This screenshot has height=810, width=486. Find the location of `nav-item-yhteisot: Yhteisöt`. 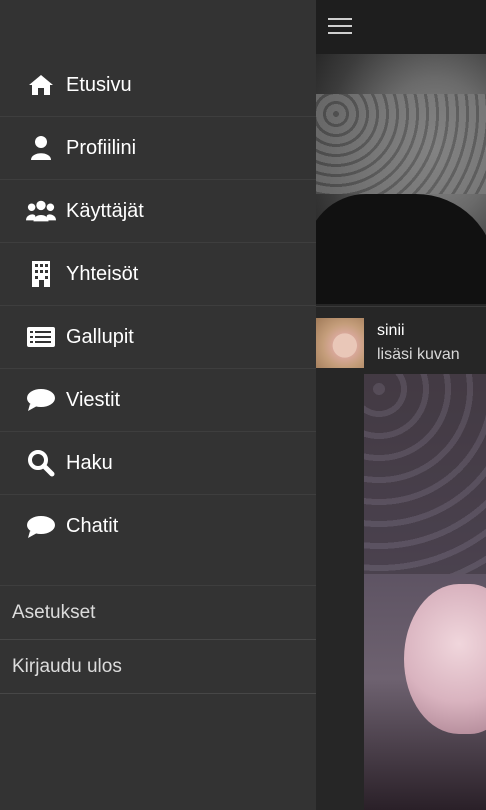

nav-item-yhteisot: Yhteisöt is located at coordinates (158, 274).